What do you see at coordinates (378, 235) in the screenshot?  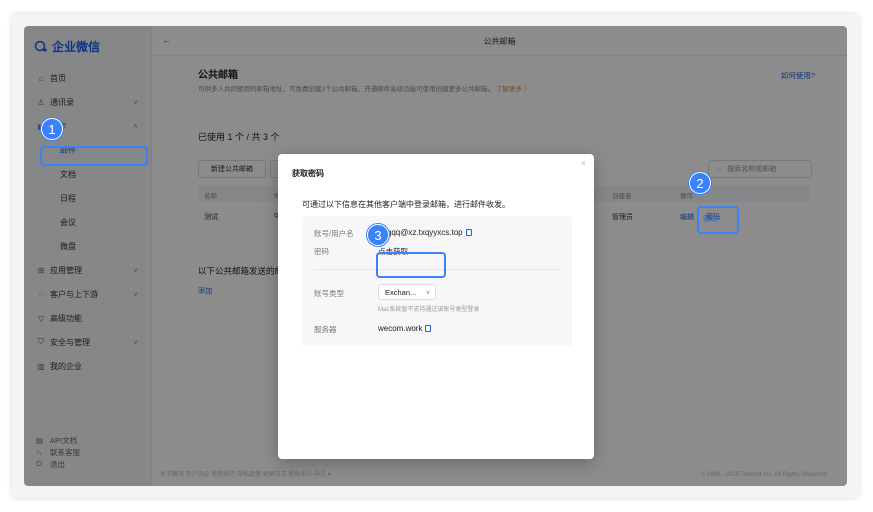 I see `step-badge-3: 3` at bounding box center [378, 235].